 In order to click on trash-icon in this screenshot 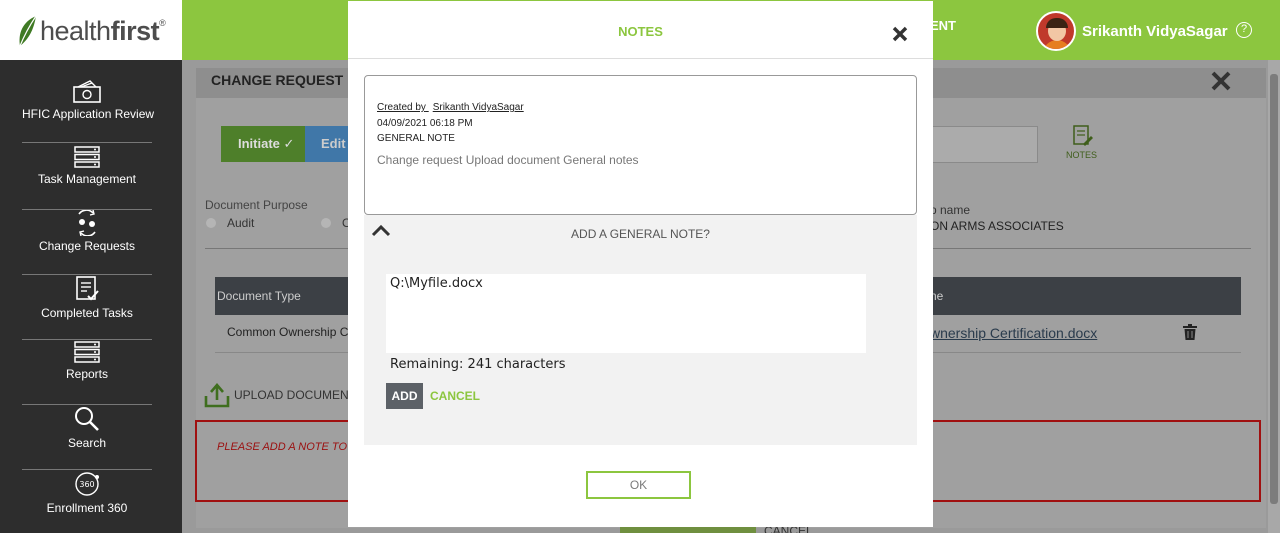, I will do `click(1190, 332)`.